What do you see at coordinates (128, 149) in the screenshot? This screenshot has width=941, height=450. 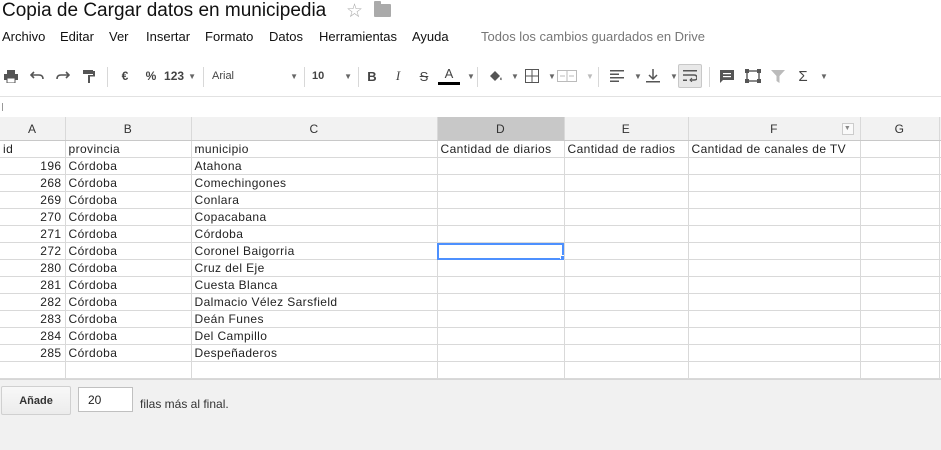 I see `cell: provincia` at bounding box center [128, 149].